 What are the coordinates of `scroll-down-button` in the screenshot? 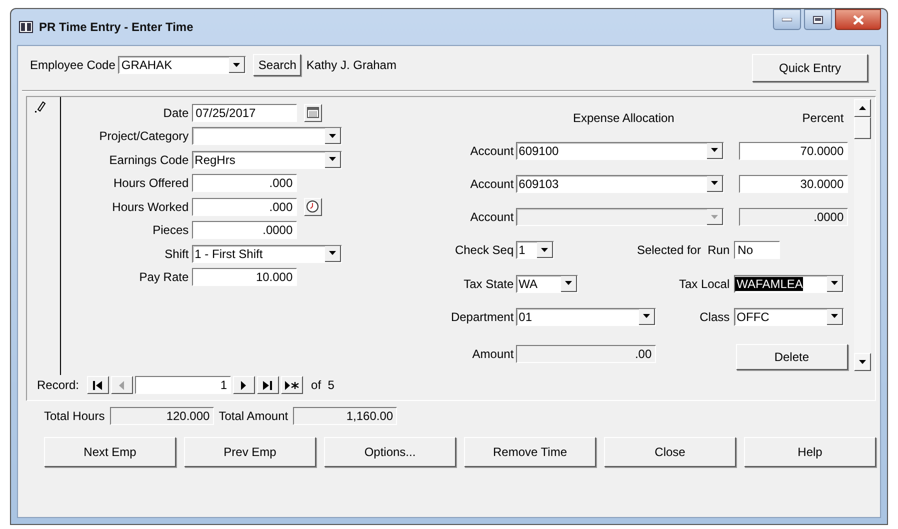 It's located at (862, 362).